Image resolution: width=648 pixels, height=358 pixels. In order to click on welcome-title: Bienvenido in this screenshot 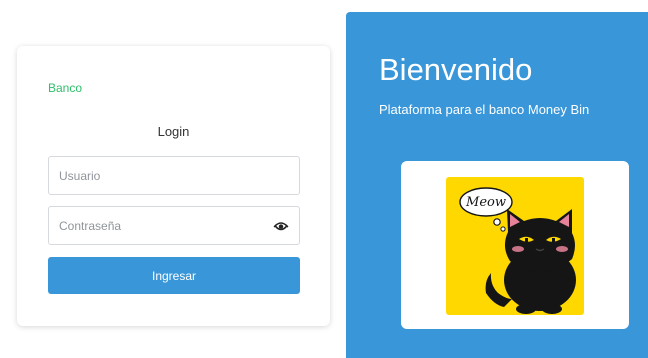, I will do `click(456, 69)`.